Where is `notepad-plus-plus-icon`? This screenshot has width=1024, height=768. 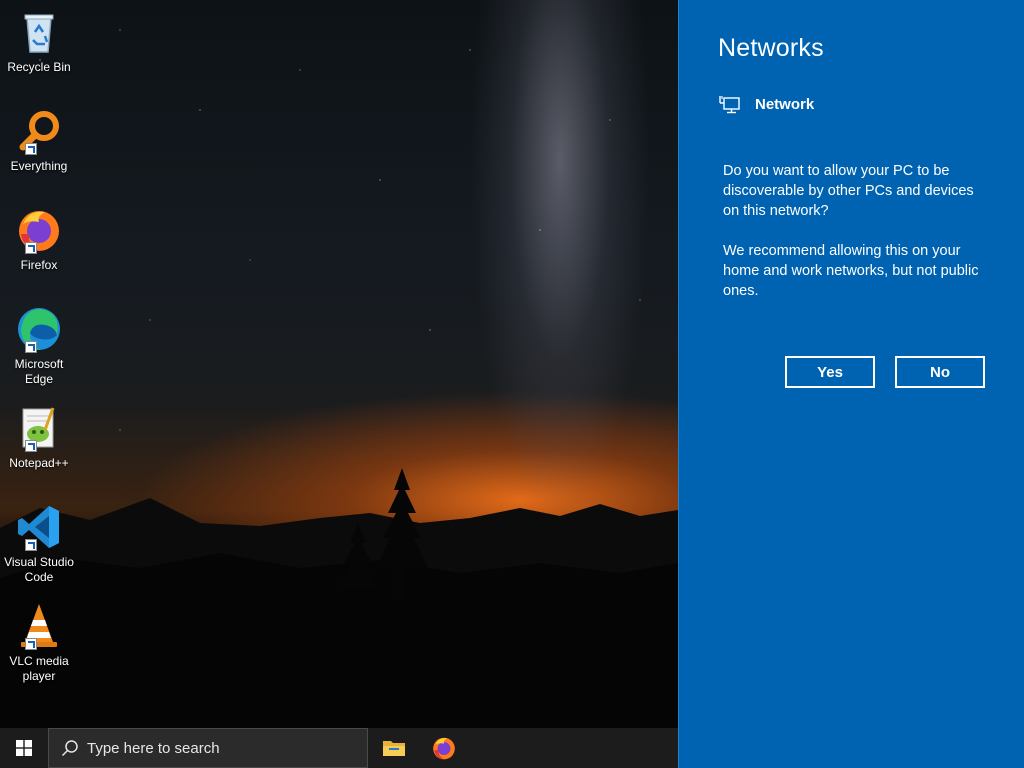
notepad-plus-plus-icon is located at coordinates (39, 428).